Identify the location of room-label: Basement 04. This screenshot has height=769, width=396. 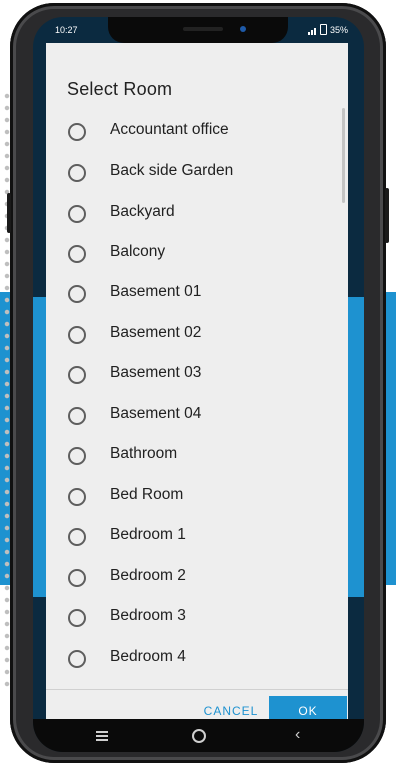
(156, 413).